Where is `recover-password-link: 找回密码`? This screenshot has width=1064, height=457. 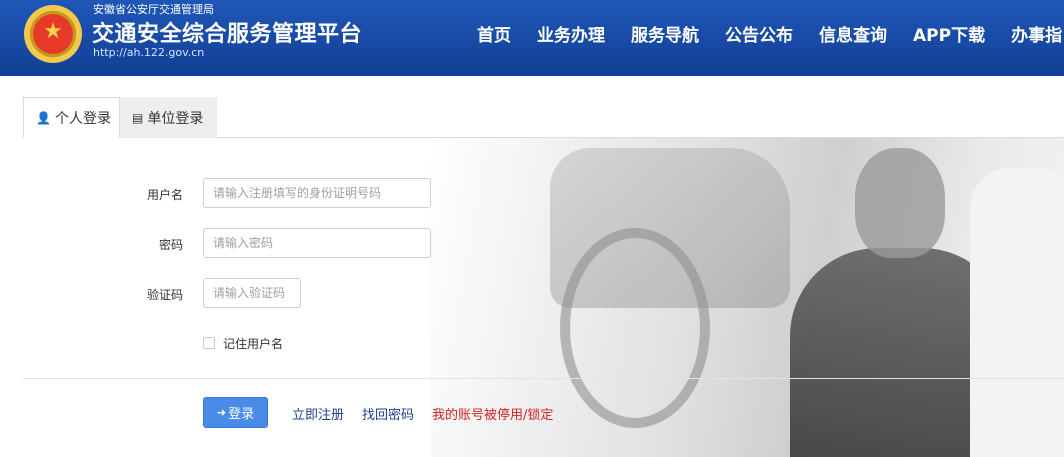 recover-password-link: 找回密码 is located at coordinates (388, 413).